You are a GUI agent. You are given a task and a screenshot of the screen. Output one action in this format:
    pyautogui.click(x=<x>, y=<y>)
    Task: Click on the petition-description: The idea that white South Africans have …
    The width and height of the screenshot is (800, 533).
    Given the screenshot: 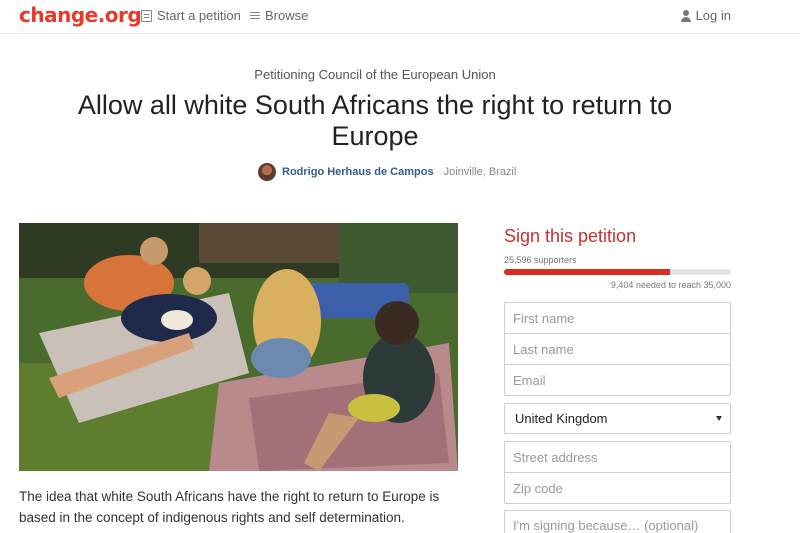 What is the action you would take?
    pyautogui.click(x=229, y=507)
    